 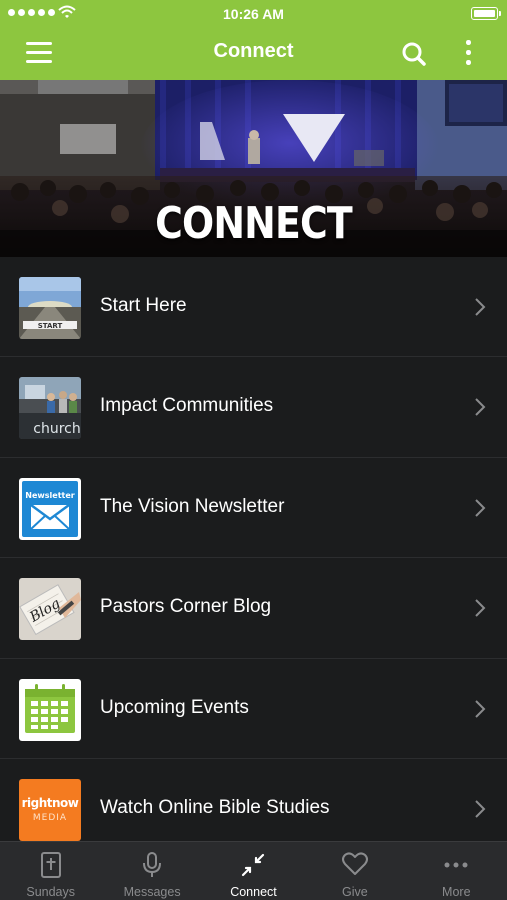 I want to click on svg-text: church, so click(x=56, y=429).